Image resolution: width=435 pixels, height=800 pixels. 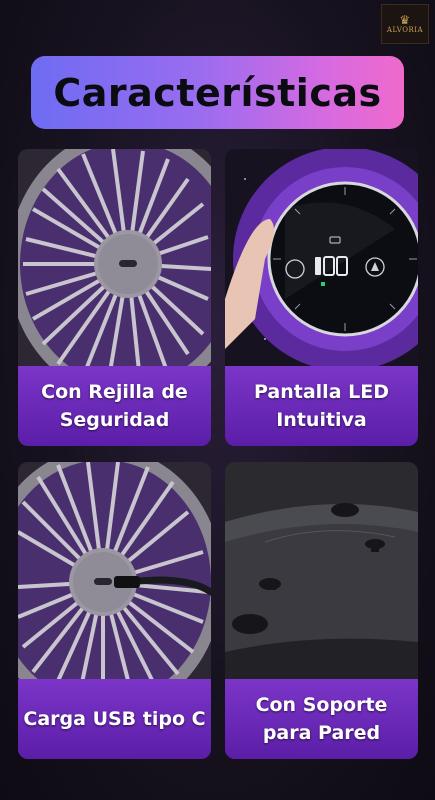 I want to click on brand-name: ALVORIA, so click(x=405, y=30).